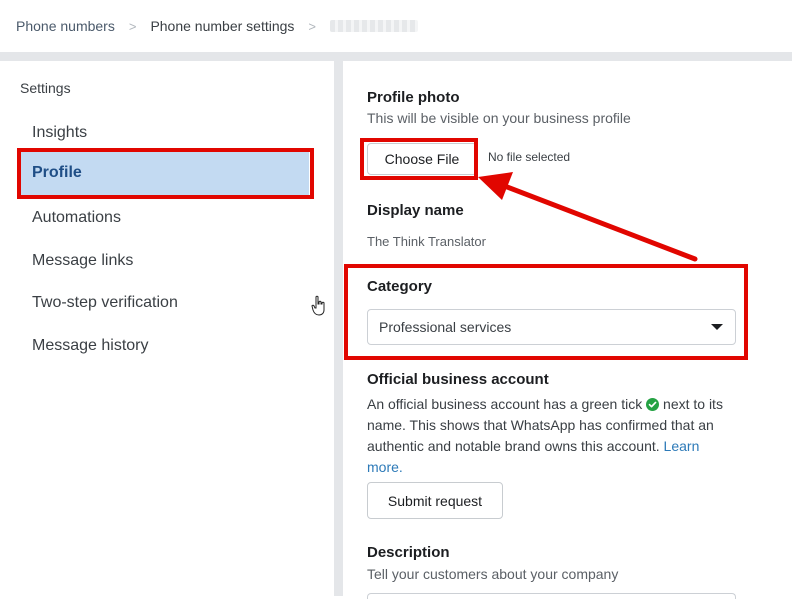 This screenshot has height=599, width=792. I want to click on choose-file-button: Choose File, so click(422, 159).